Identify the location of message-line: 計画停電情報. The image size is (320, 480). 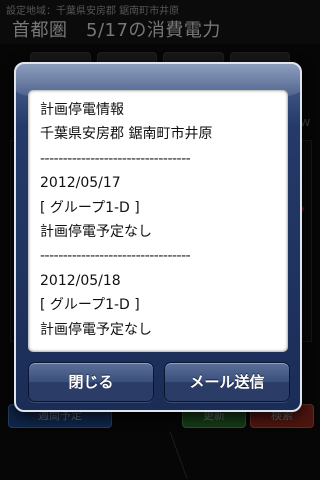
(82, 110).